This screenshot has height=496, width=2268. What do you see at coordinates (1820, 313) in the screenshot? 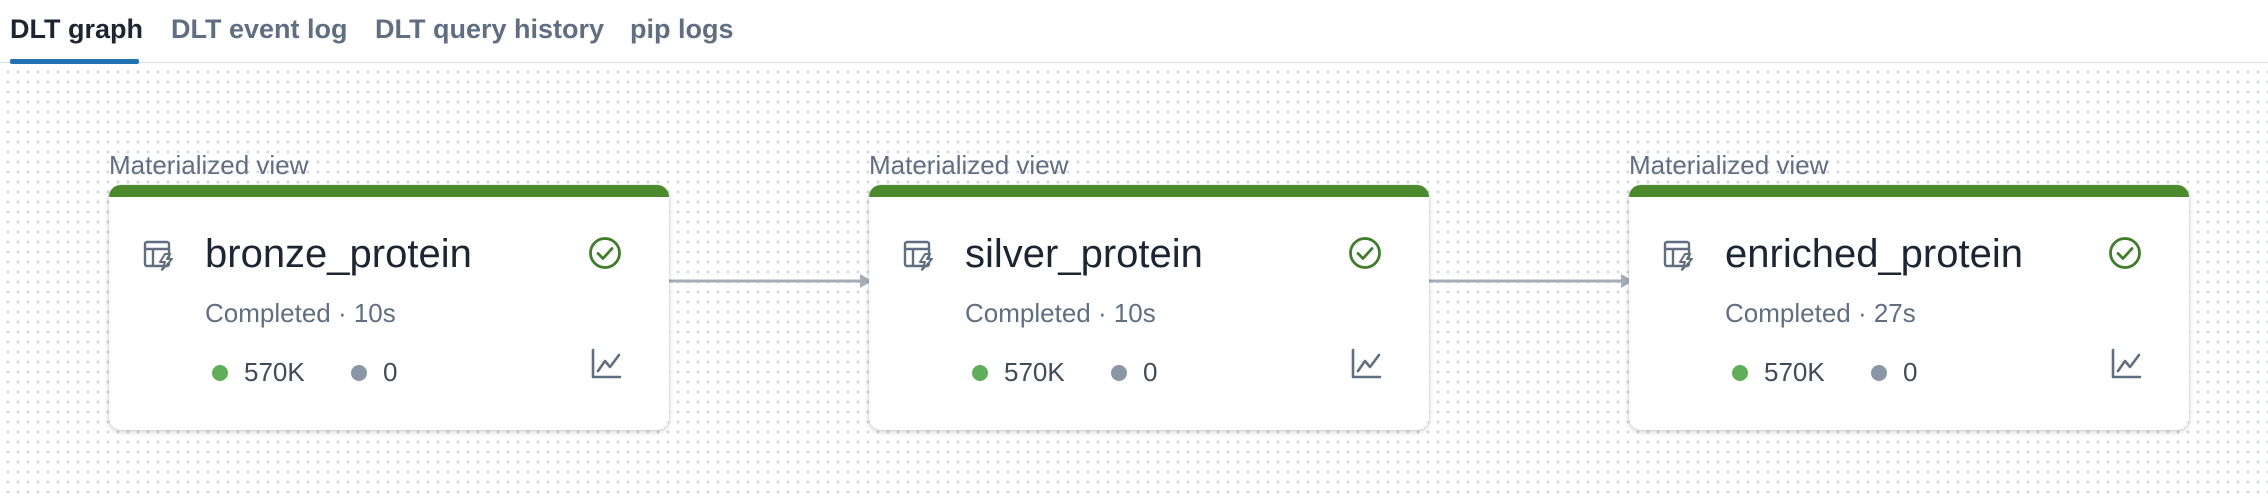
I see `node-status: Completed · 27s` at bounding box center [1820, 313].